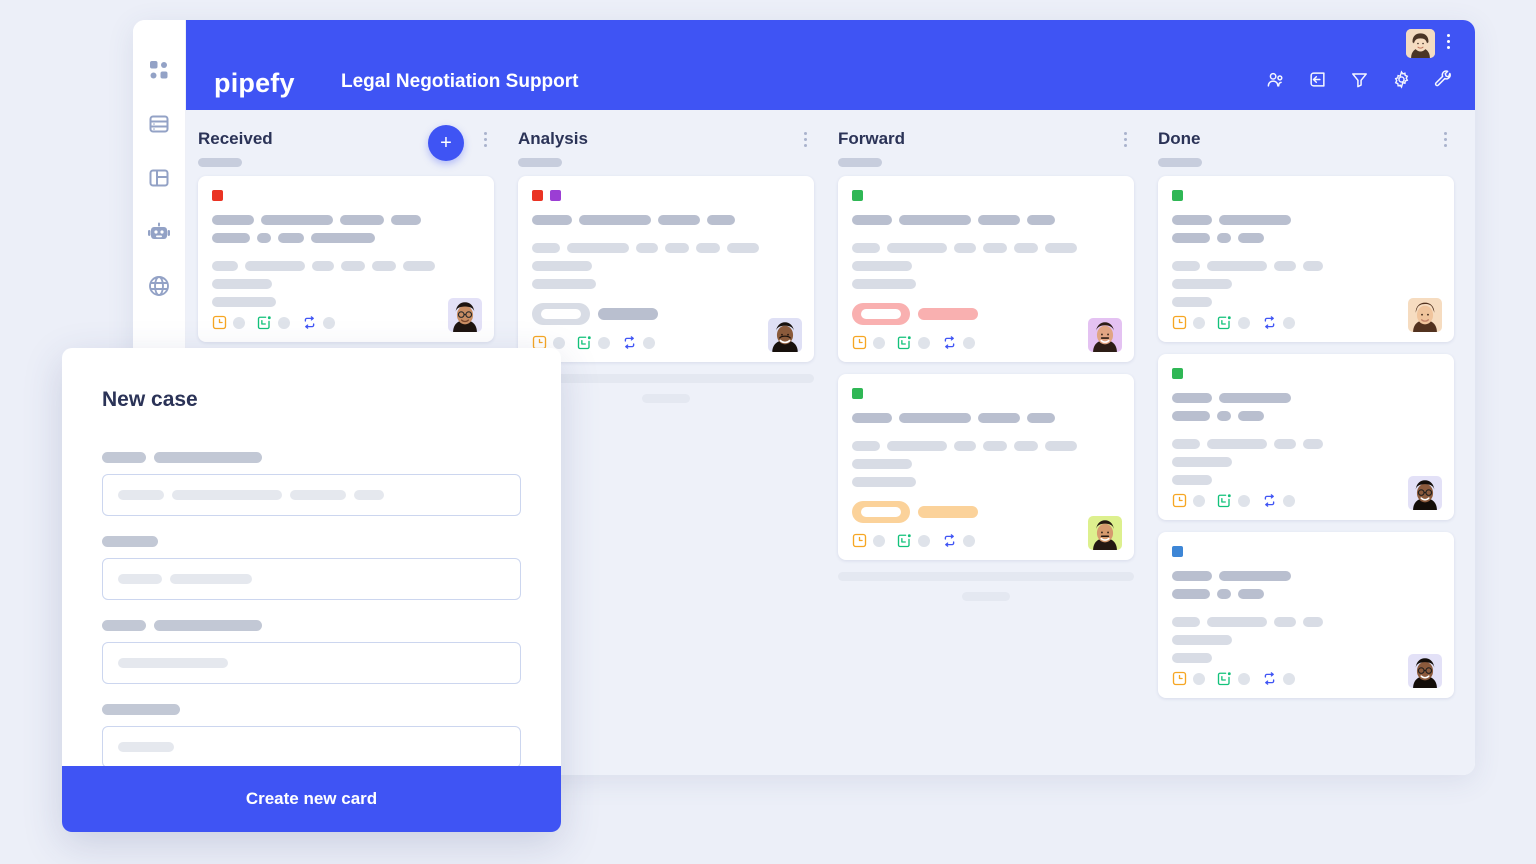  Describe the element at coordinates (1401, 79) in the screenshot. I see `gear-settings-icon` at that location.